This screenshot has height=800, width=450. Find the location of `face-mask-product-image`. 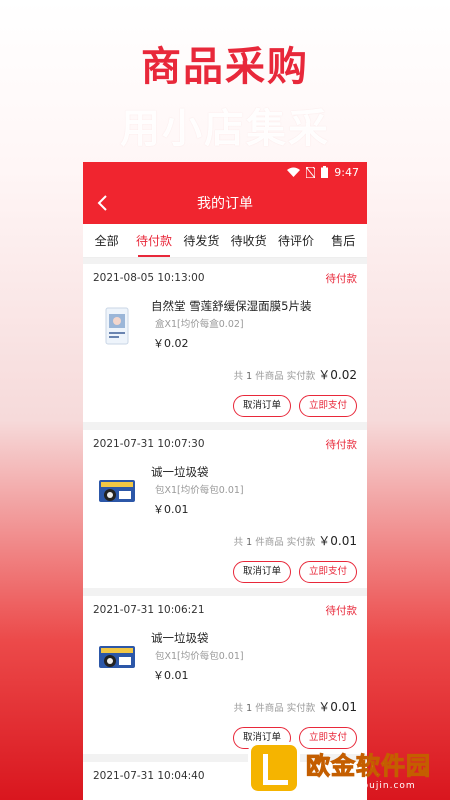

face-mask-product-image is located at coordinates (117, 326).